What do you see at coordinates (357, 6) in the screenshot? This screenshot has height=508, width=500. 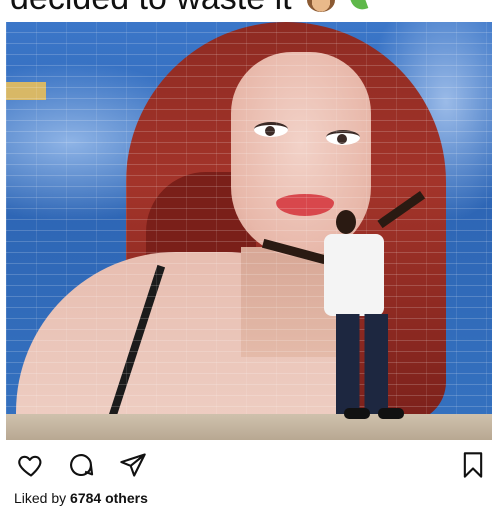 I see `leaf-icon` at bounding box center [357, 6].